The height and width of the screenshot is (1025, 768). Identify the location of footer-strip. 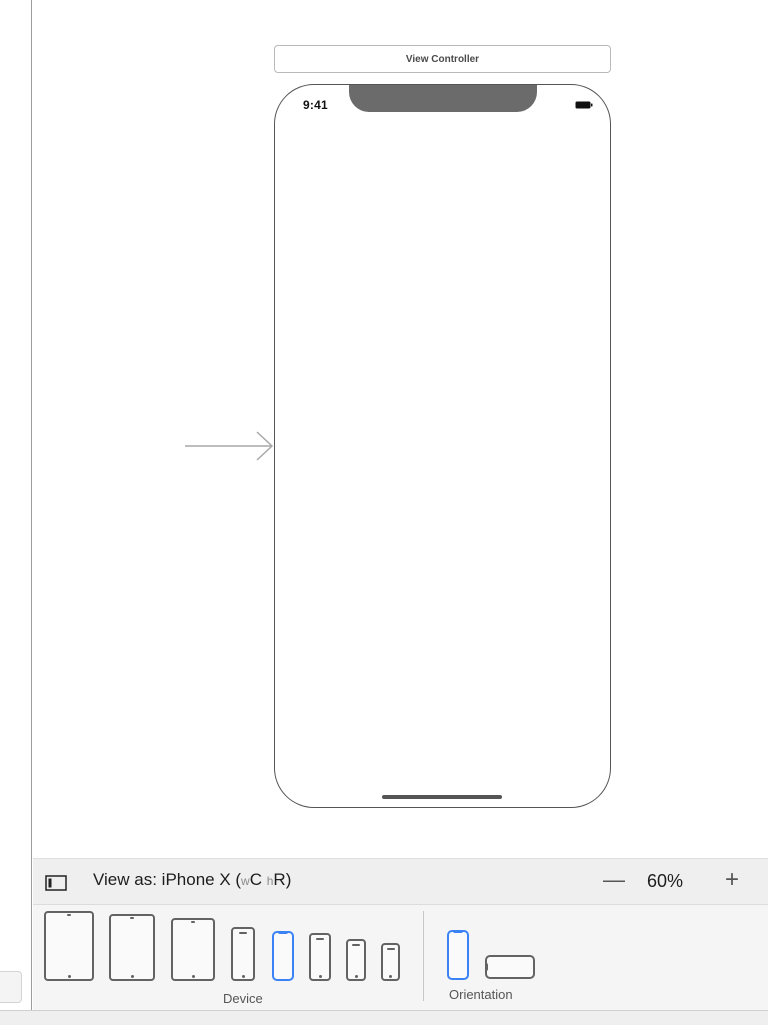
(384, 1017).